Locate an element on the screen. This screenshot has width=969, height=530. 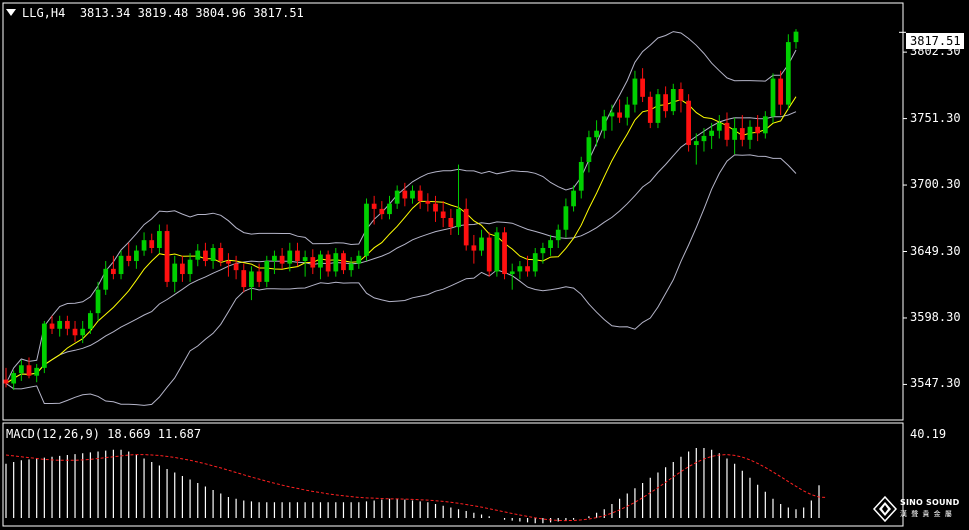
sino-sound-logo: SINO SOUND 漢 聲 貴 金 屬 is located at coordinates (918, 511).